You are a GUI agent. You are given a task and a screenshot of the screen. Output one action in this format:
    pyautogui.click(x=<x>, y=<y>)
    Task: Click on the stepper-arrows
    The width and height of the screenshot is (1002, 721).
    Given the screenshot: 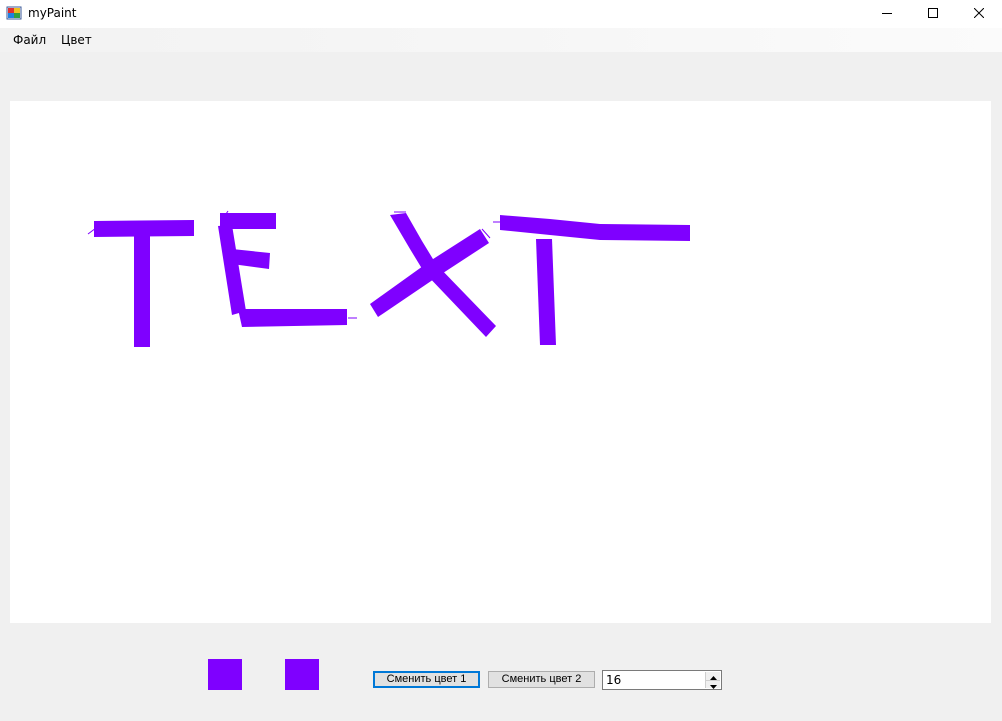 What is the action you would take?
    pyautogui.click(x=712, y=680)
    